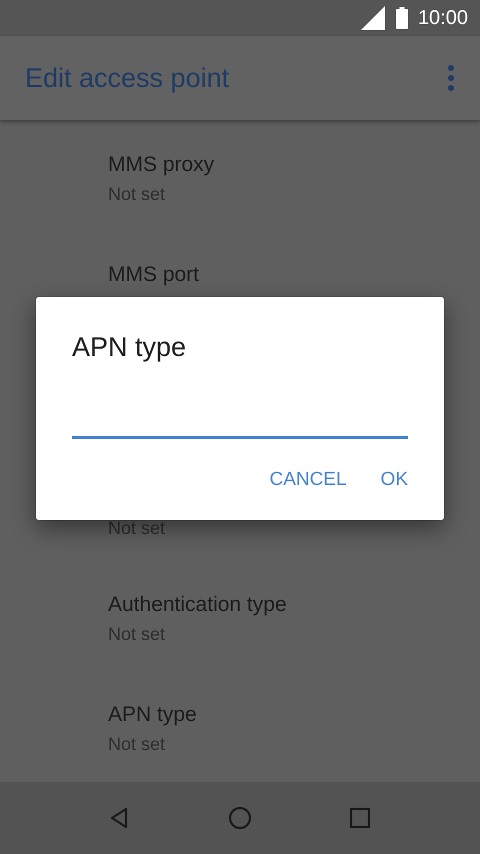  What do you see at coordinates (308, 480) in the screenshot?
I see `dialog-button: CANCEL` at bounding box center [308, 480].